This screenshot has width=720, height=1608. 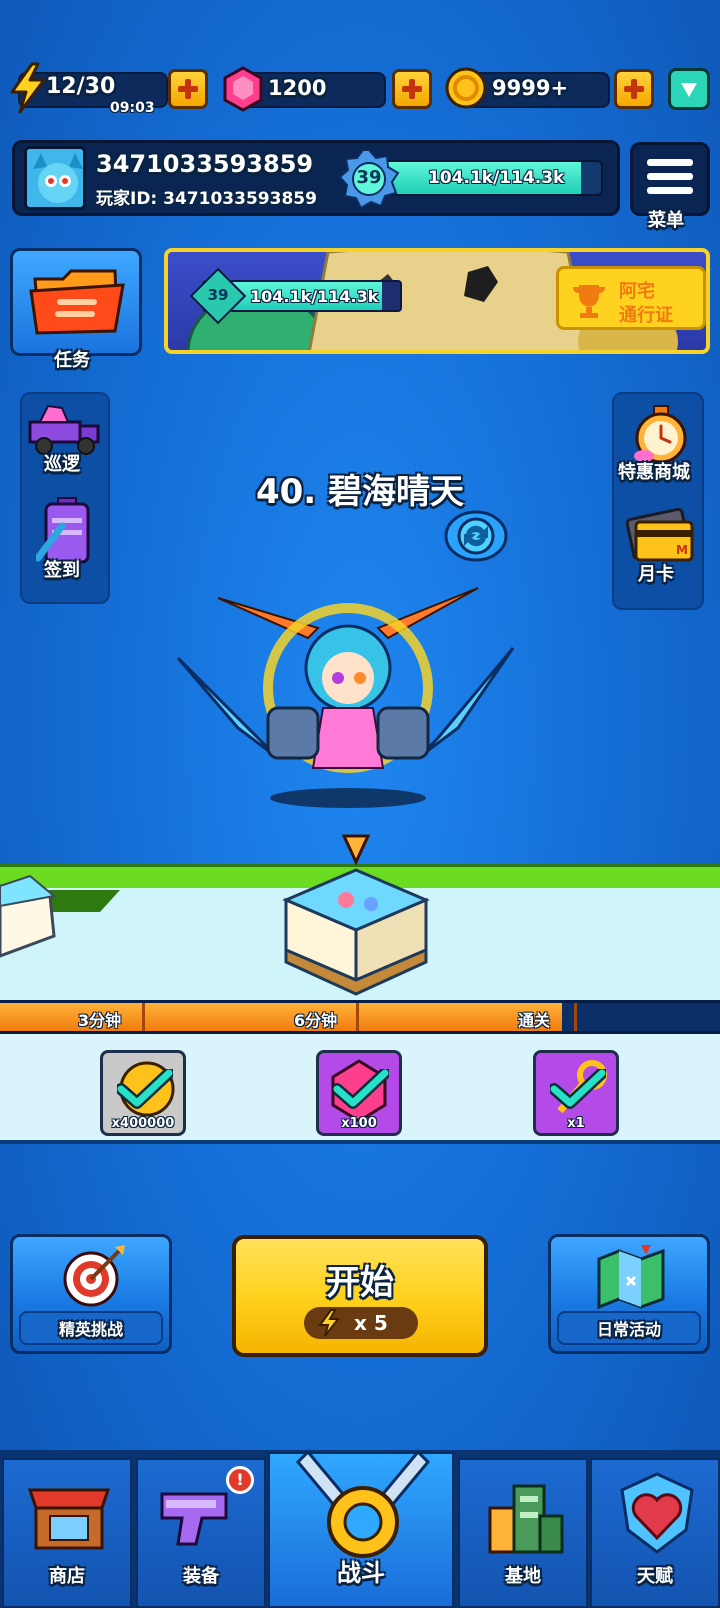 What do you see at coordinates (188, 89) in the screenshot?
I see `add-energy-button` at bounding box center [188, 89].